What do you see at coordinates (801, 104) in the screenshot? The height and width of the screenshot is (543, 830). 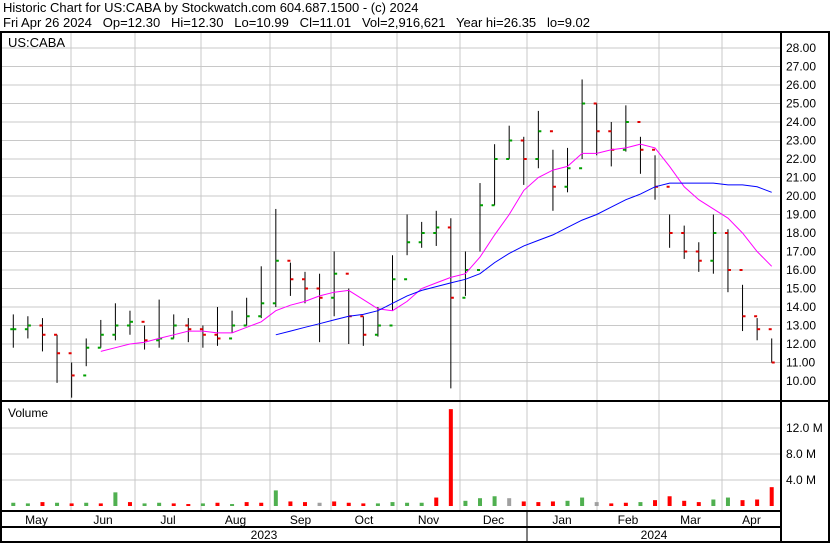 I see `price-tick-label: 25.00` at bounding box center [801, 104].